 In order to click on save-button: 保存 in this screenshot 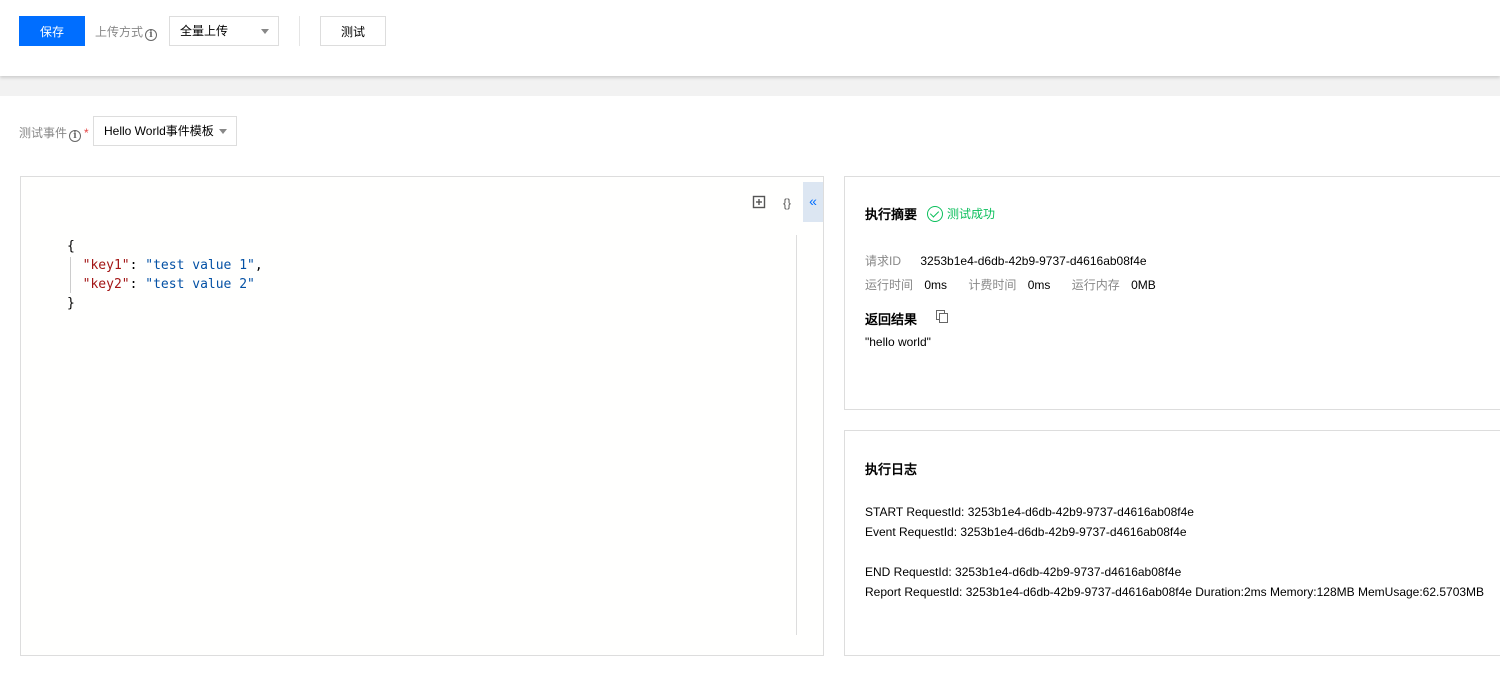, I will do `click(52, 31)`.